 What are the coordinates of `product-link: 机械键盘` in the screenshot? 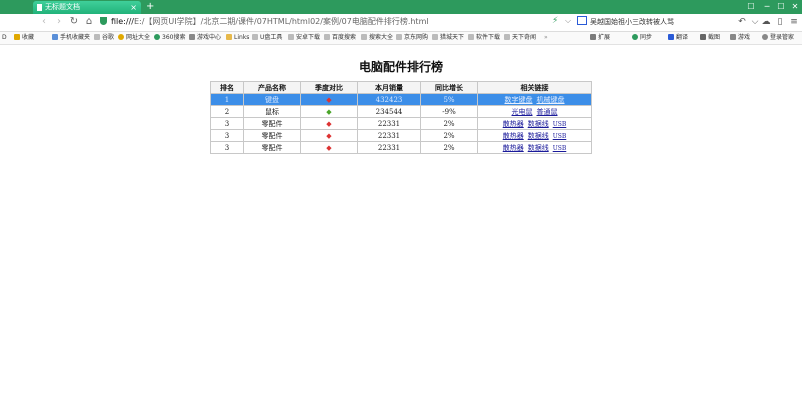 It's located at (551, 100).